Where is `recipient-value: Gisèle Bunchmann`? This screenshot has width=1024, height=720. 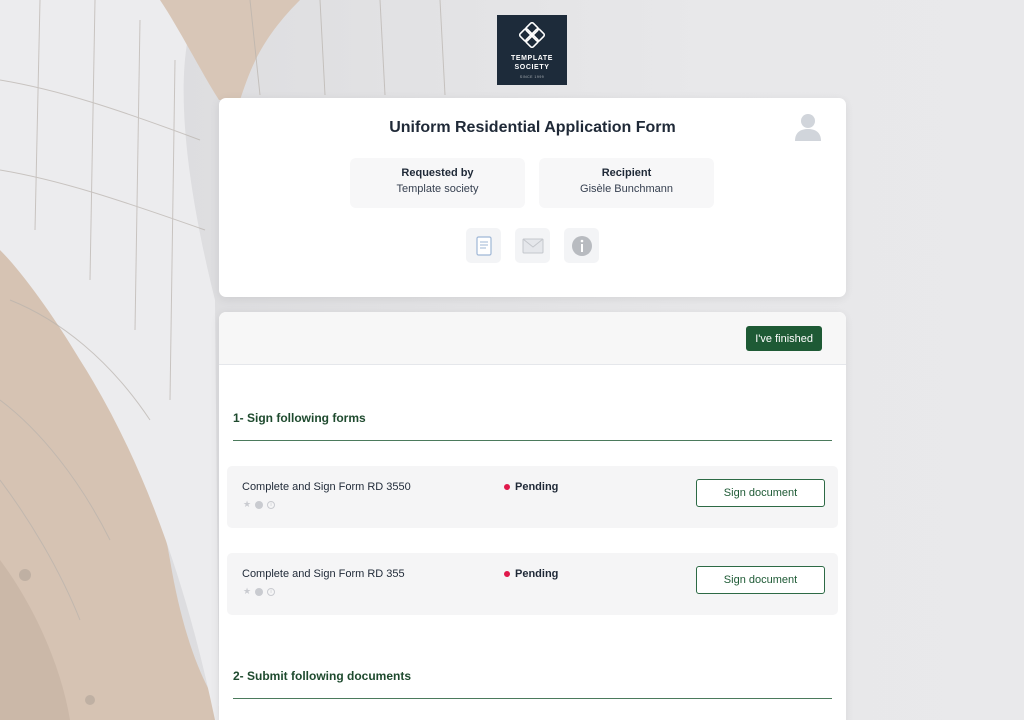 recipient-value: Gisèle Bunchmann is located at coordinates (626, 189).